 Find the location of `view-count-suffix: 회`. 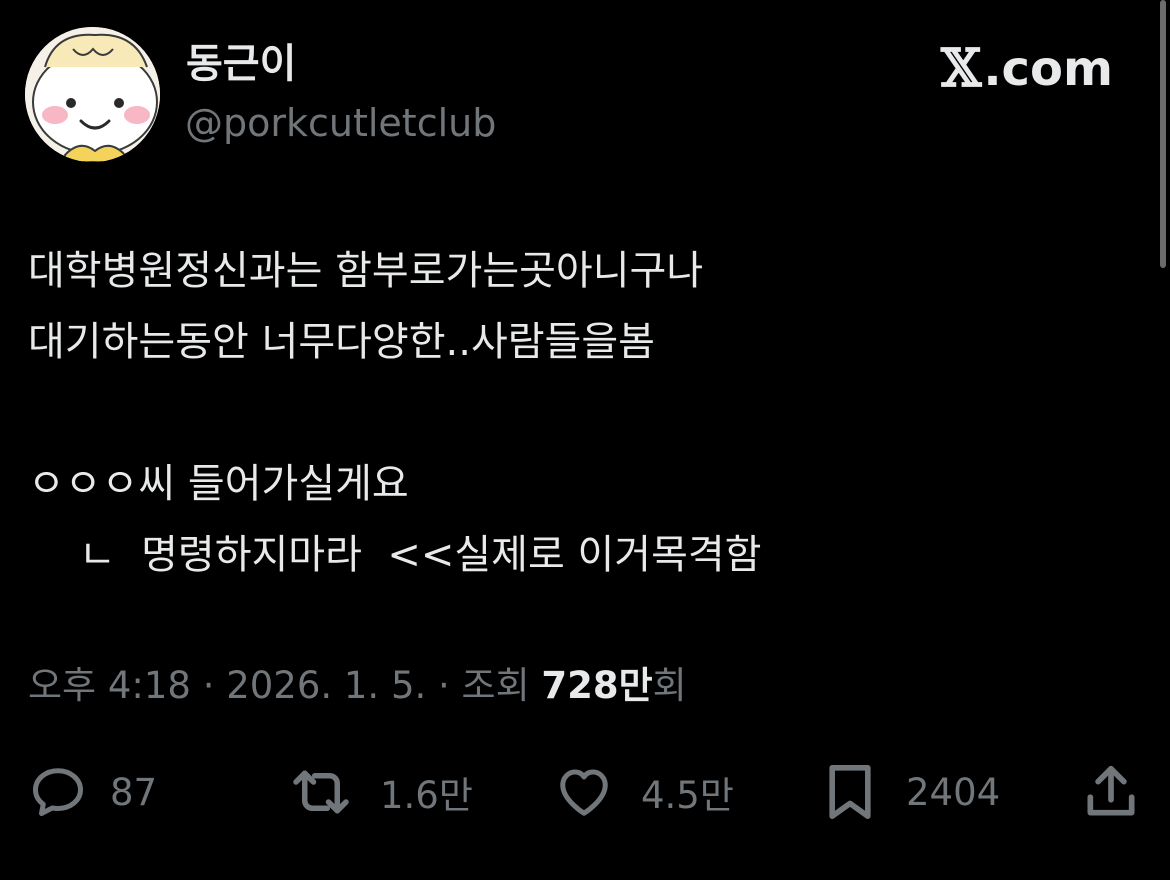

view-count-suffix: 회 is located at coordinates (669, 685).